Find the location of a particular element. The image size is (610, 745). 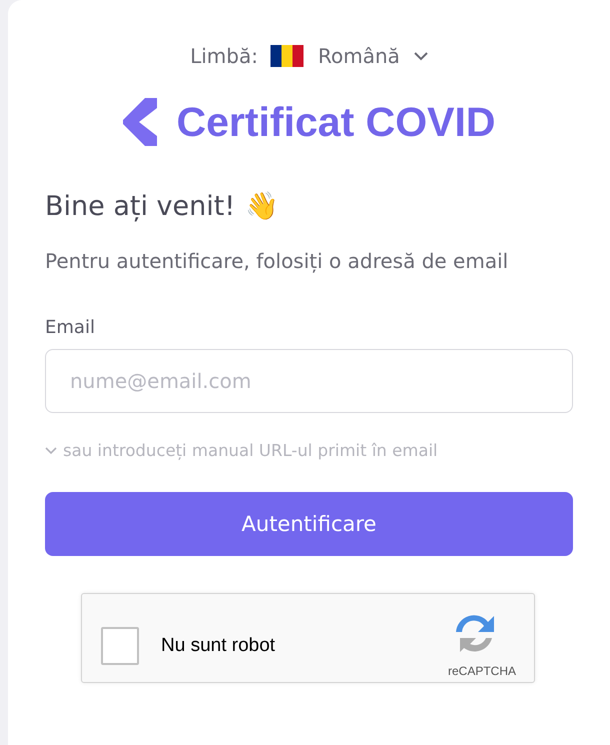

flag-icon is located at coordinates (287, 56).